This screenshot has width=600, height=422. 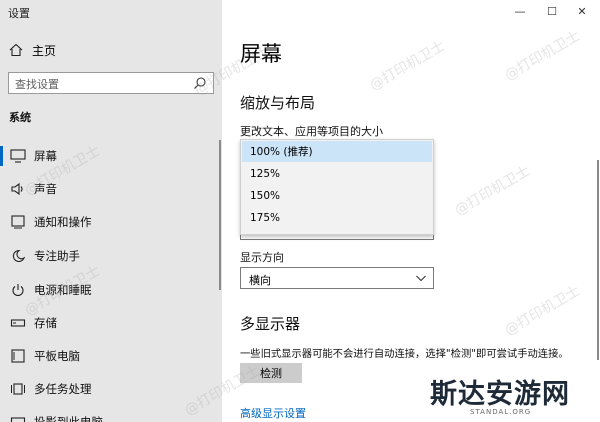 What do you see at coordinates (37, 84) in the screenshot?
I see `search-placeholder: 查找设置` at bounding box center [37, 84].